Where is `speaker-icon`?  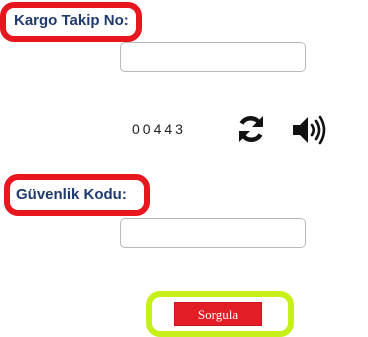 speaker-icon is located at coordinates (309, 130).